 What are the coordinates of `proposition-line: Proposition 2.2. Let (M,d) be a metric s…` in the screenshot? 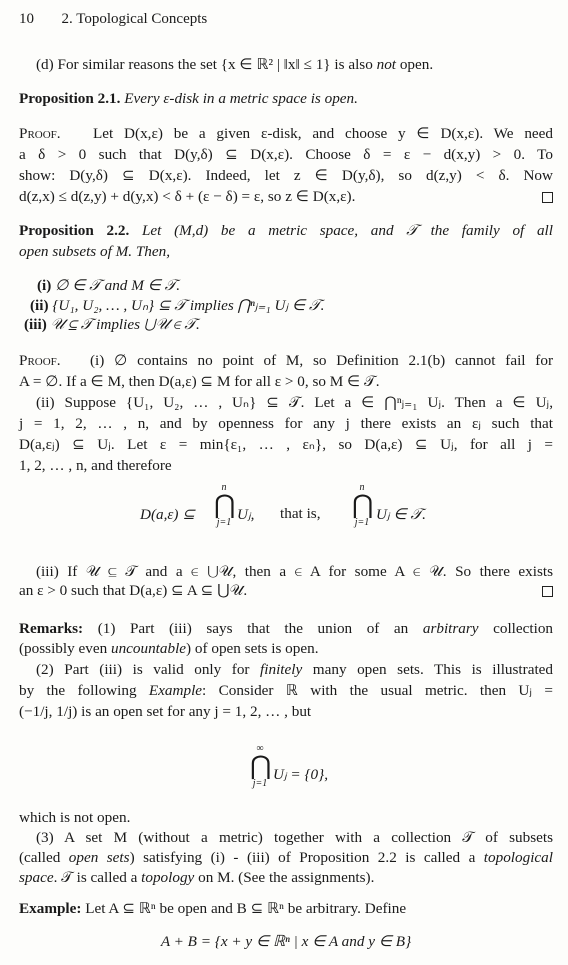 It's located at (286, 230).